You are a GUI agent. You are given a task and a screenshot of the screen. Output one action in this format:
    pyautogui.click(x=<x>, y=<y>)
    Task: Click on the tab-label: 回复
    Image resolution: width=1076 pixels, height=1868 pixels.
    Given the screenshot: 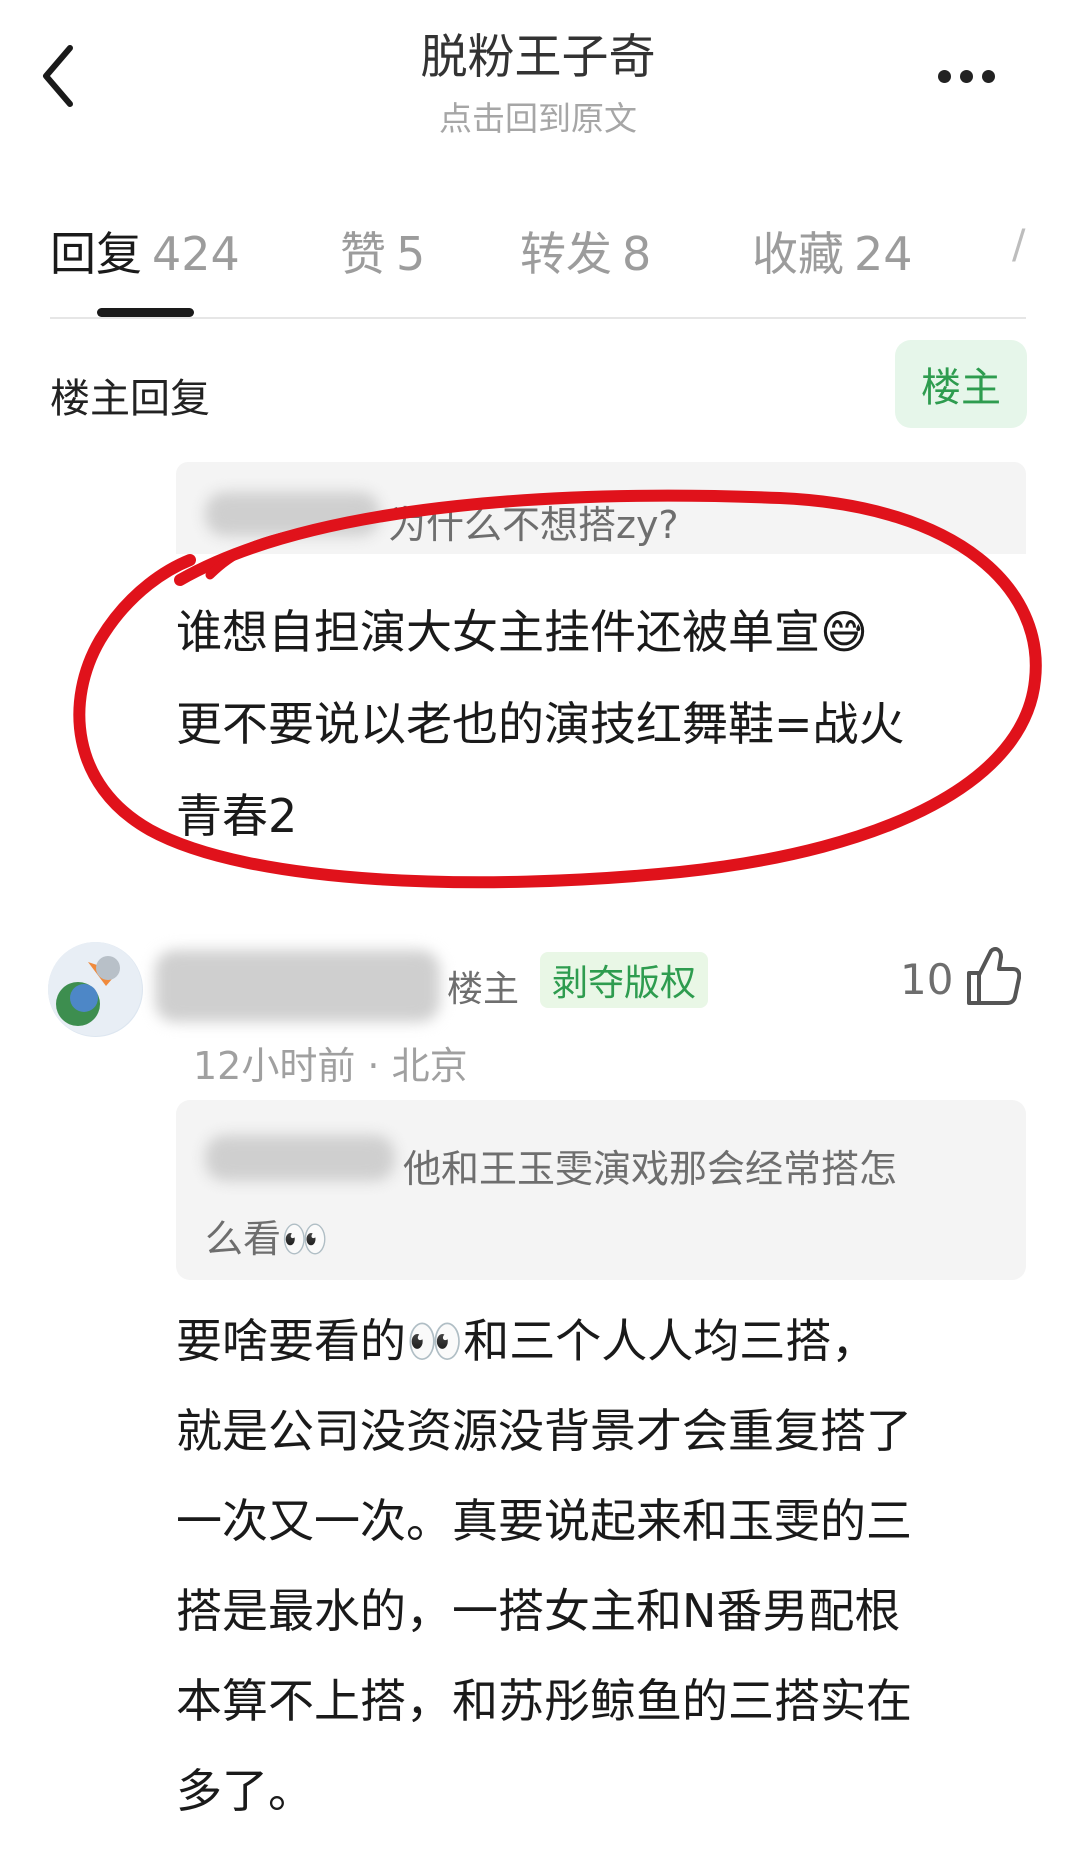 What is the action you would take?
    pyautogui.click(x=96, y=254)
    